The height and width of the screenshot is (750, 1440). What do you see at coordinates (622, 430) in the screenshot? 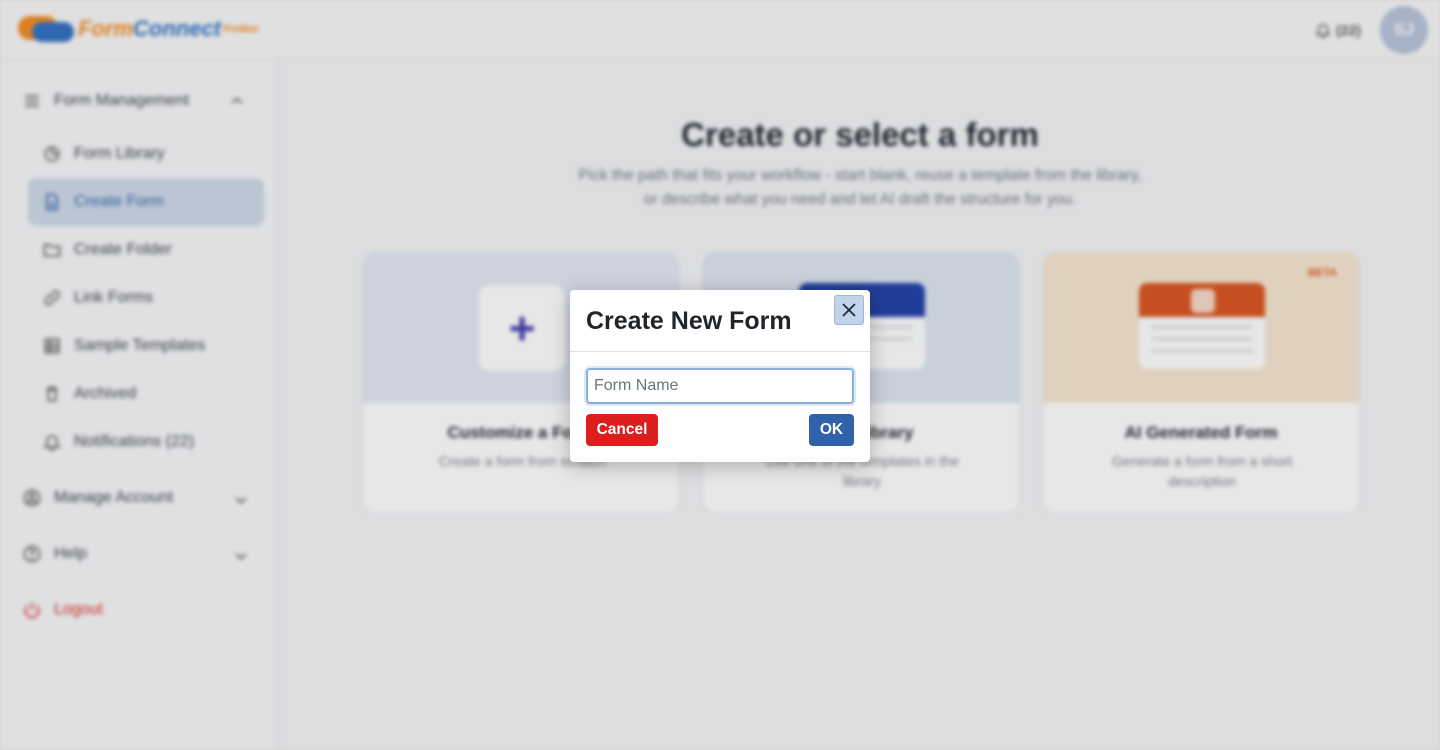
I see `cancel-button: Cancel` at bounding box center [622, 430].